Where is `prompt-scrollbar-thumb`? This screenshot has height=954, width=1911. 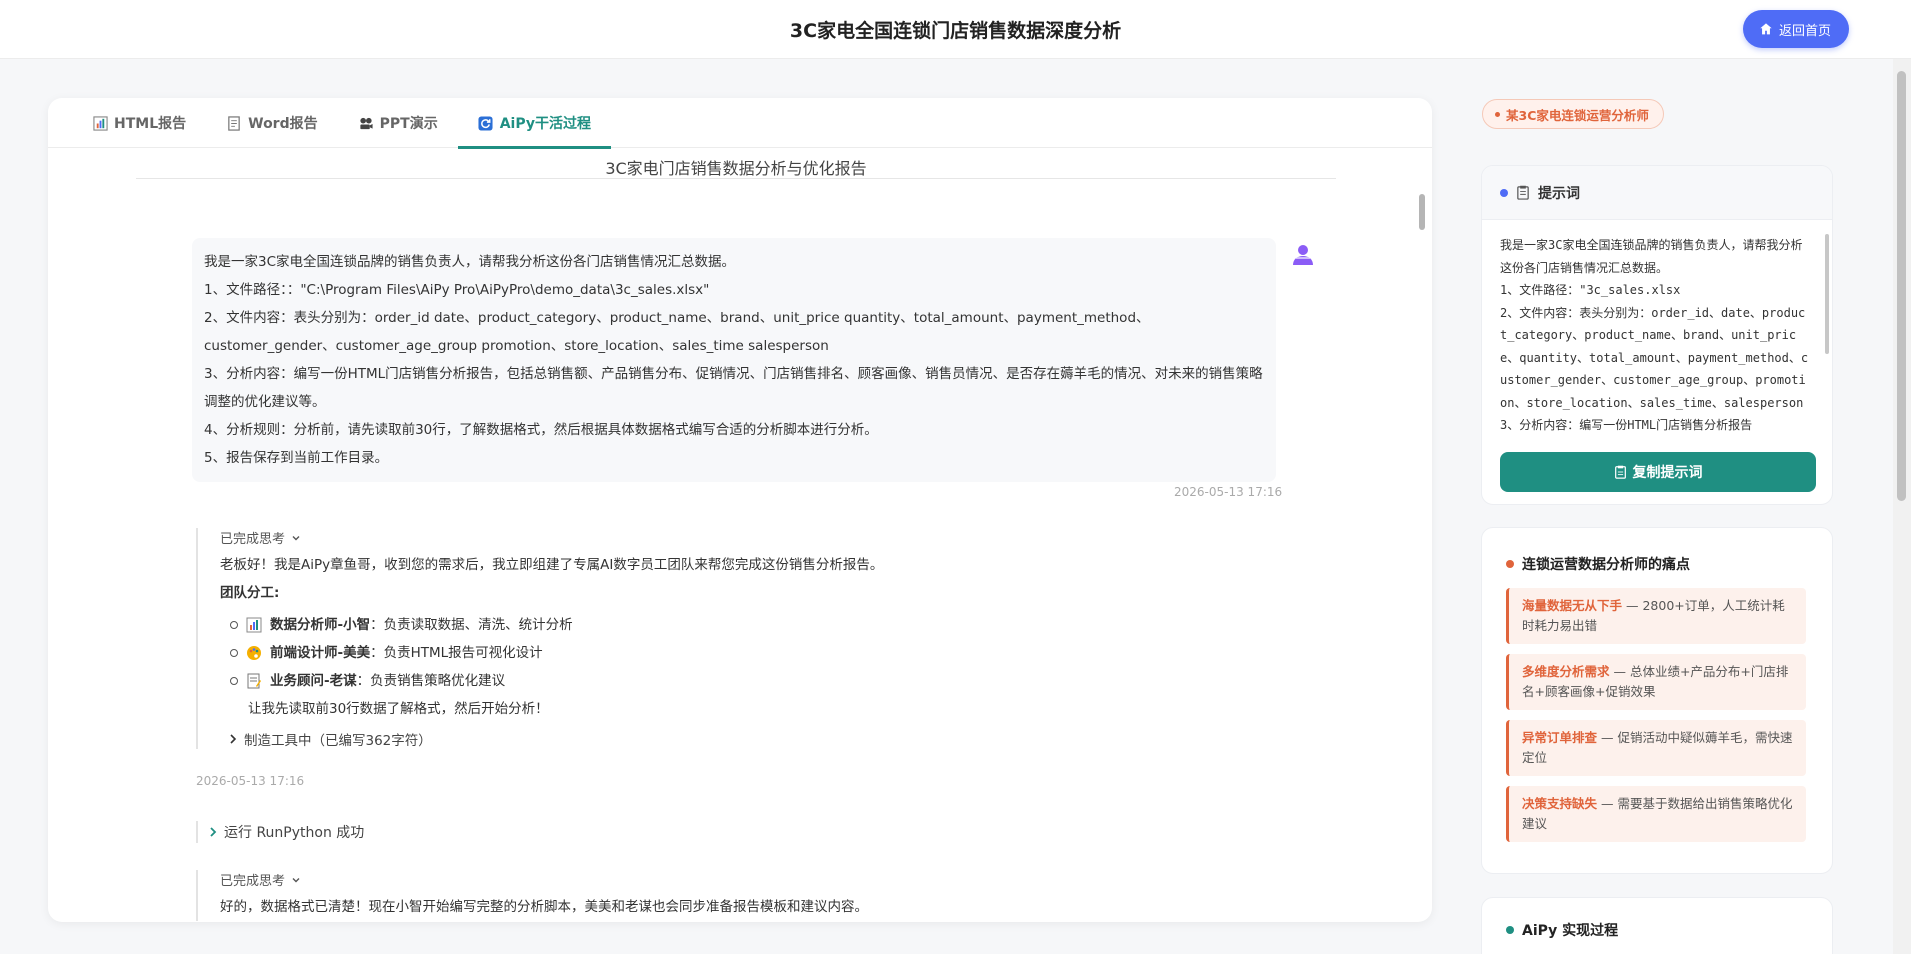
prompt-scrollbar-thumb is located at coordinates (1827, 294).